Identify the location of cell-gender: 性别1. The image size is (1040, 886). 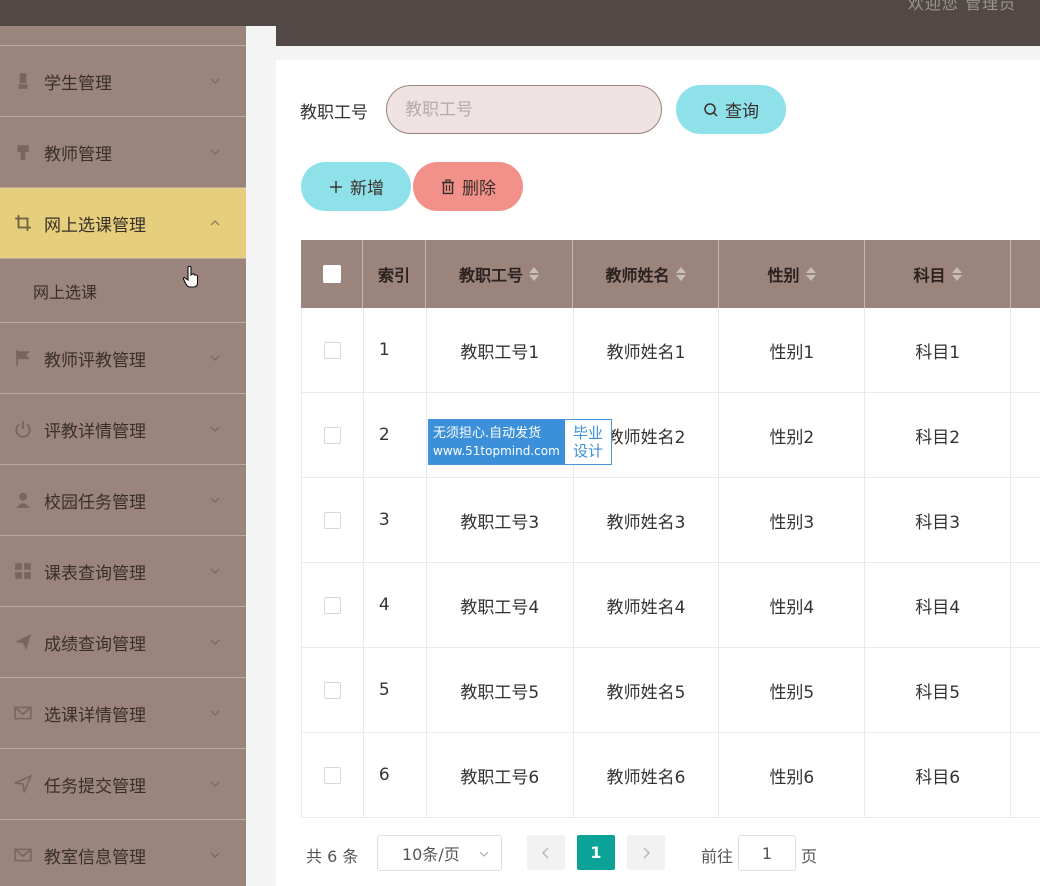
(792, 350).